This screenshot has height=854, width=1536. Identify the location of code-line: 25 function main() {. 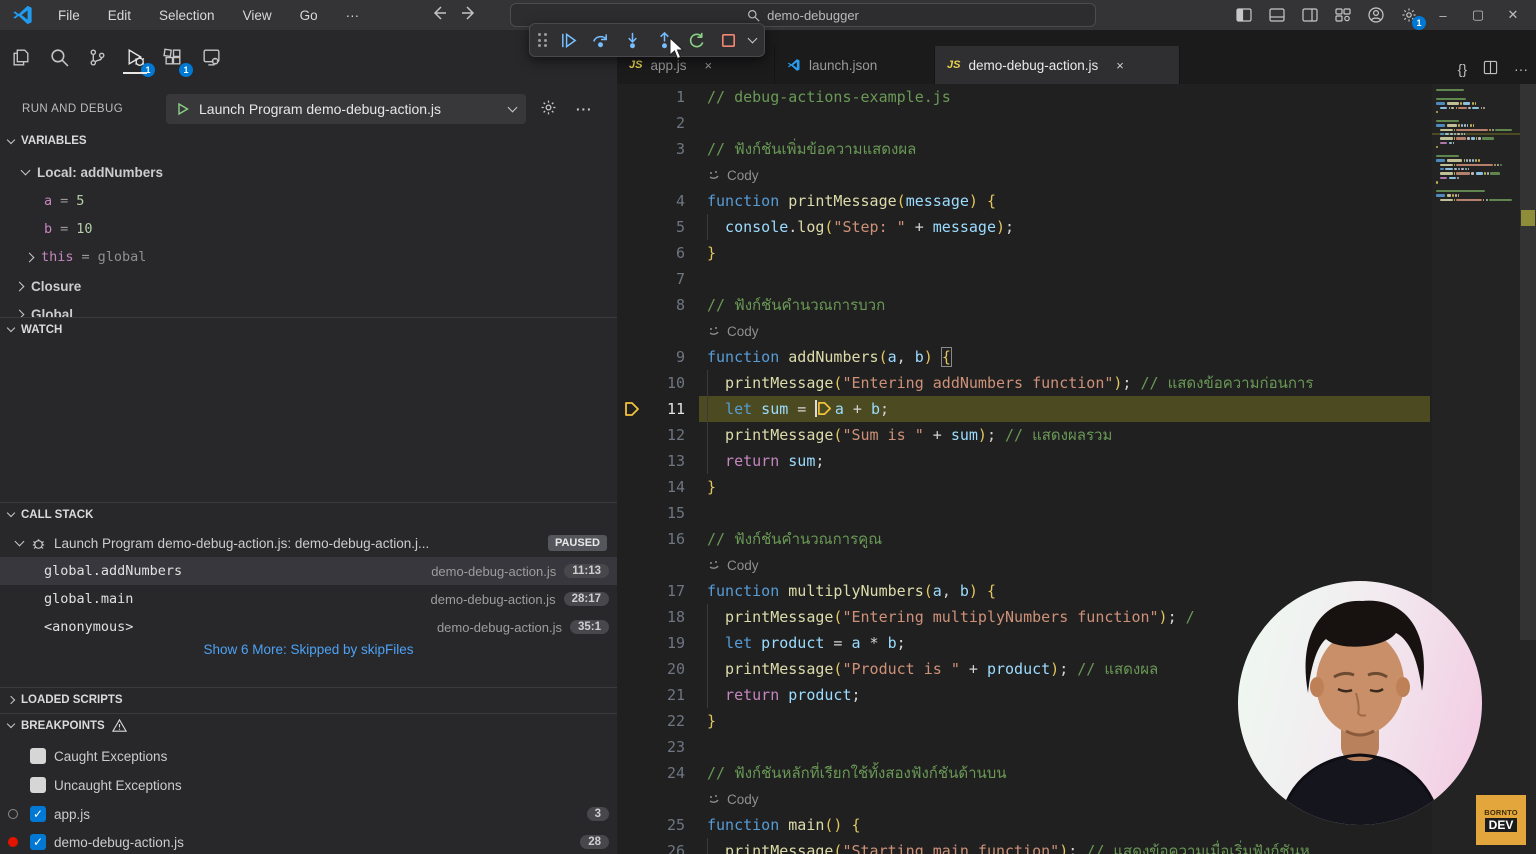
(1024, 825).